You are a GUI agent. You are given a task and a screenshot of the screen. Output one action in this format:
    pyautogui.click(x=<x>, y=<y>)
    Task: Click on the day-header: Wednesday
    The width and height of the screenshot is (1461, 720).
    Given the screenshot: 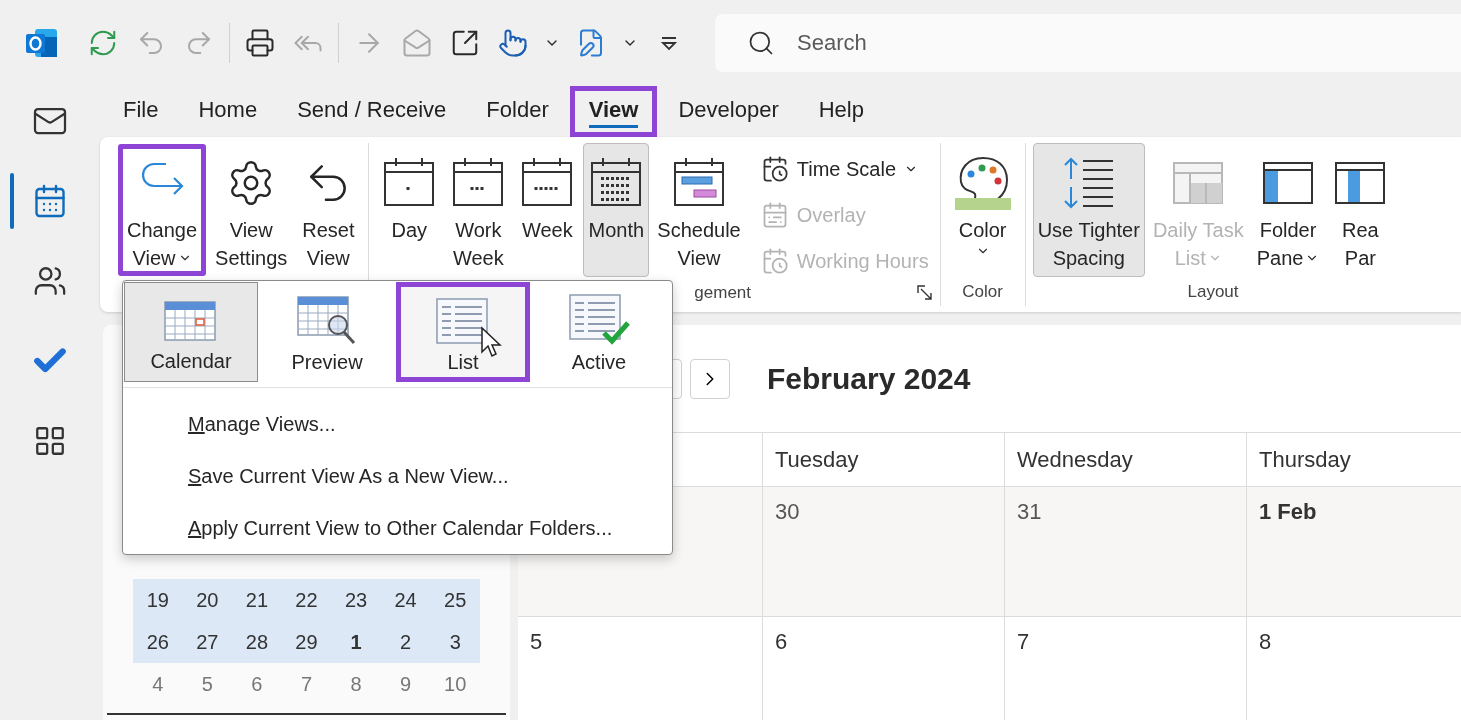 What is the action you would take?
    pyautogui.click(x=1075, y=459)
    